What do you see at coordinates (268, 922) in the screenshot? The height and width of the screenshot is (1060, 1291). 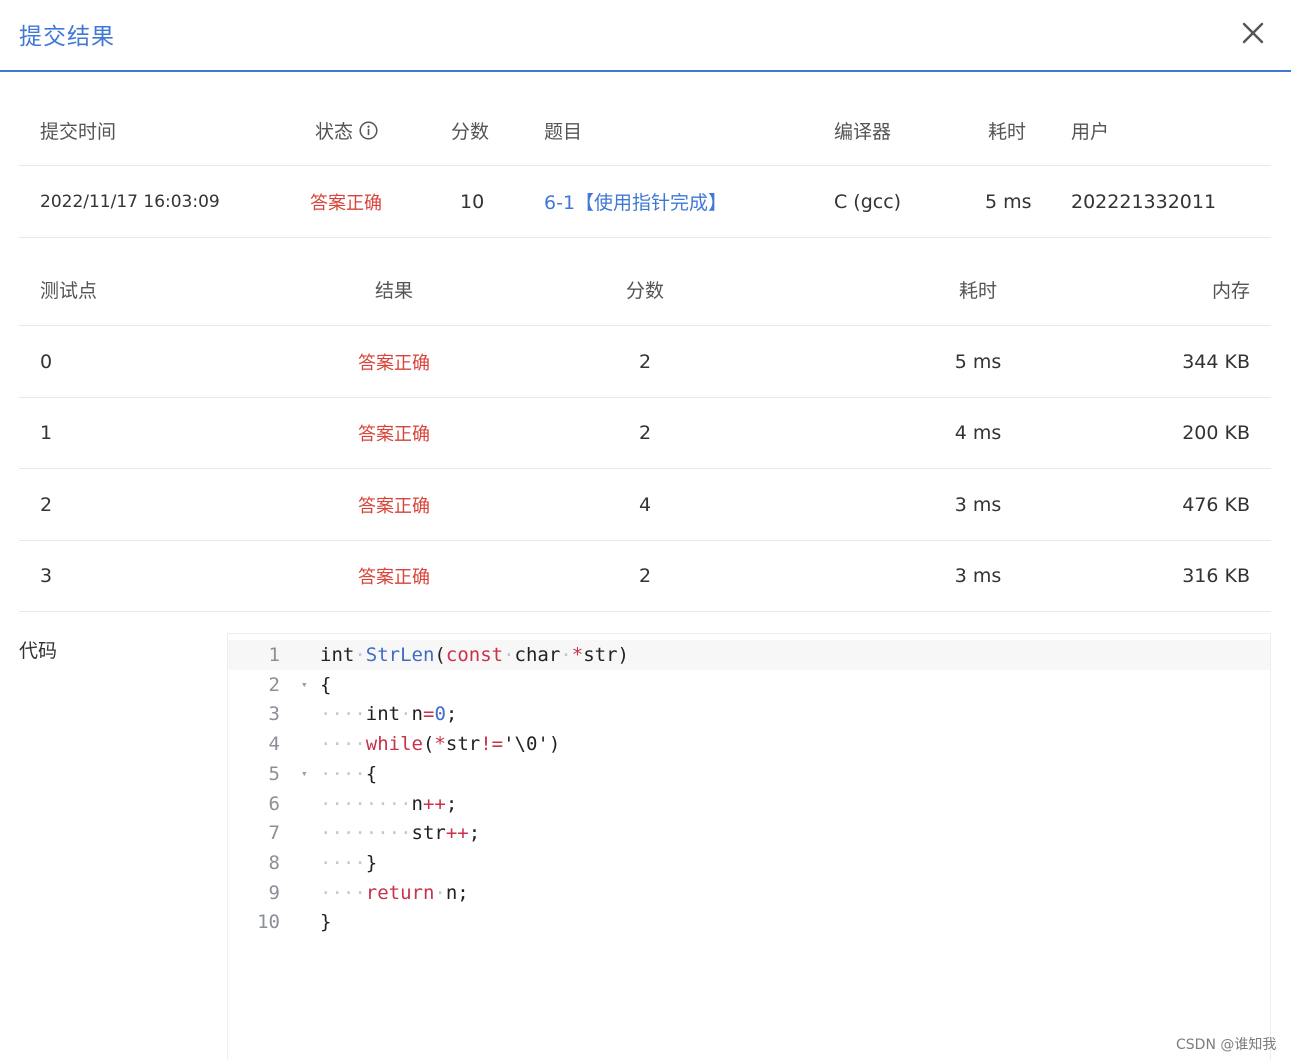 I see `line-number: 10` at bounding box center [268, 922].